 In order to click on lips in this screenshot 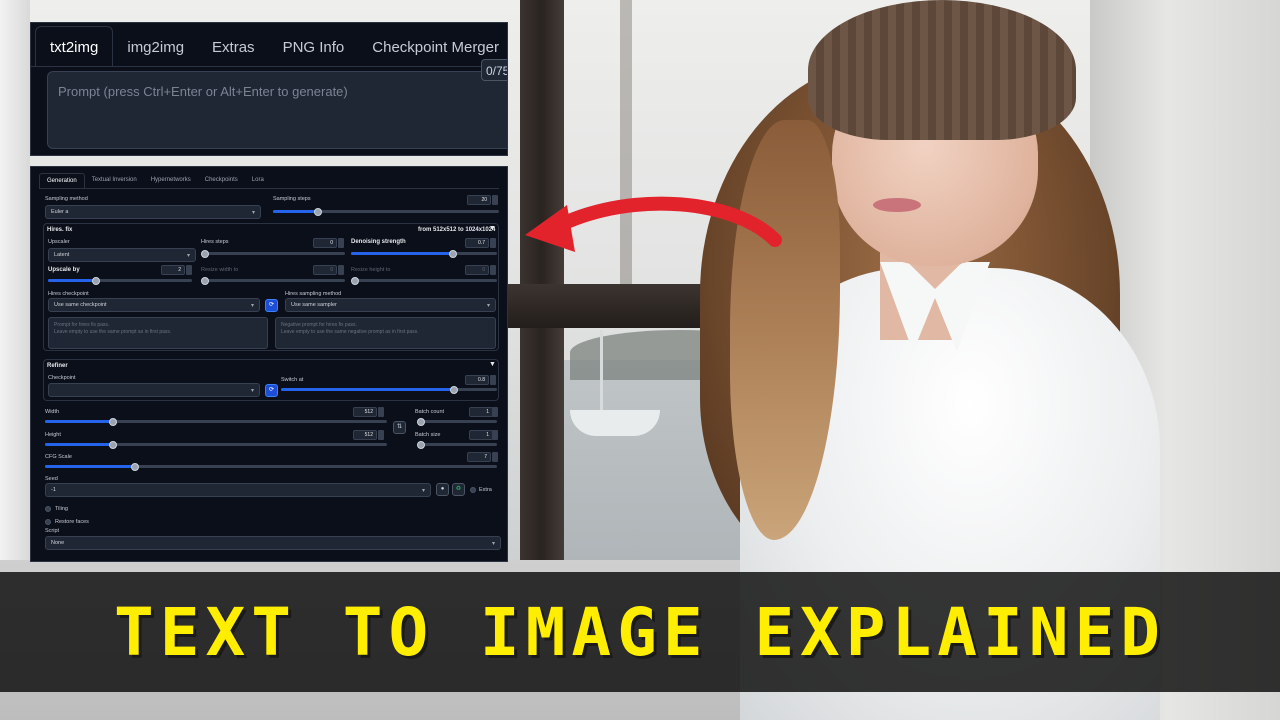, I will do `click(897, 205)`.